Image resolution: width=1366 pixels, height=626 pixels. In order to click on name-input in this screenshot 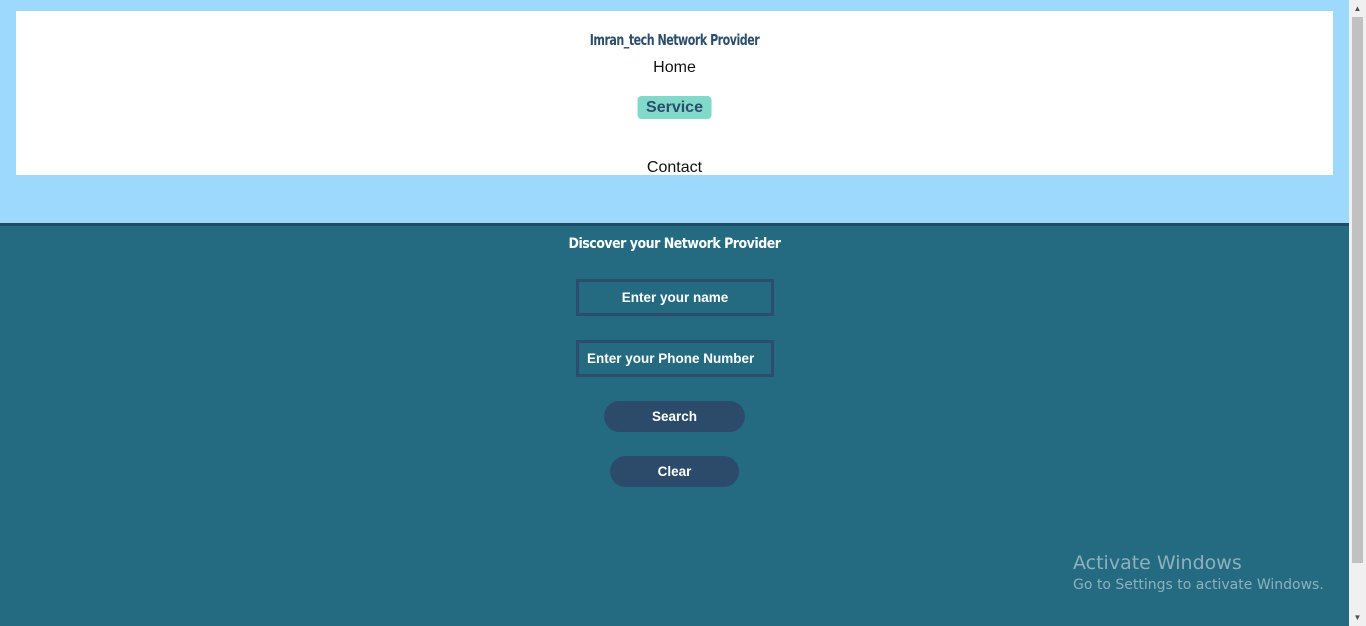, I will do `click(675, 297)`.